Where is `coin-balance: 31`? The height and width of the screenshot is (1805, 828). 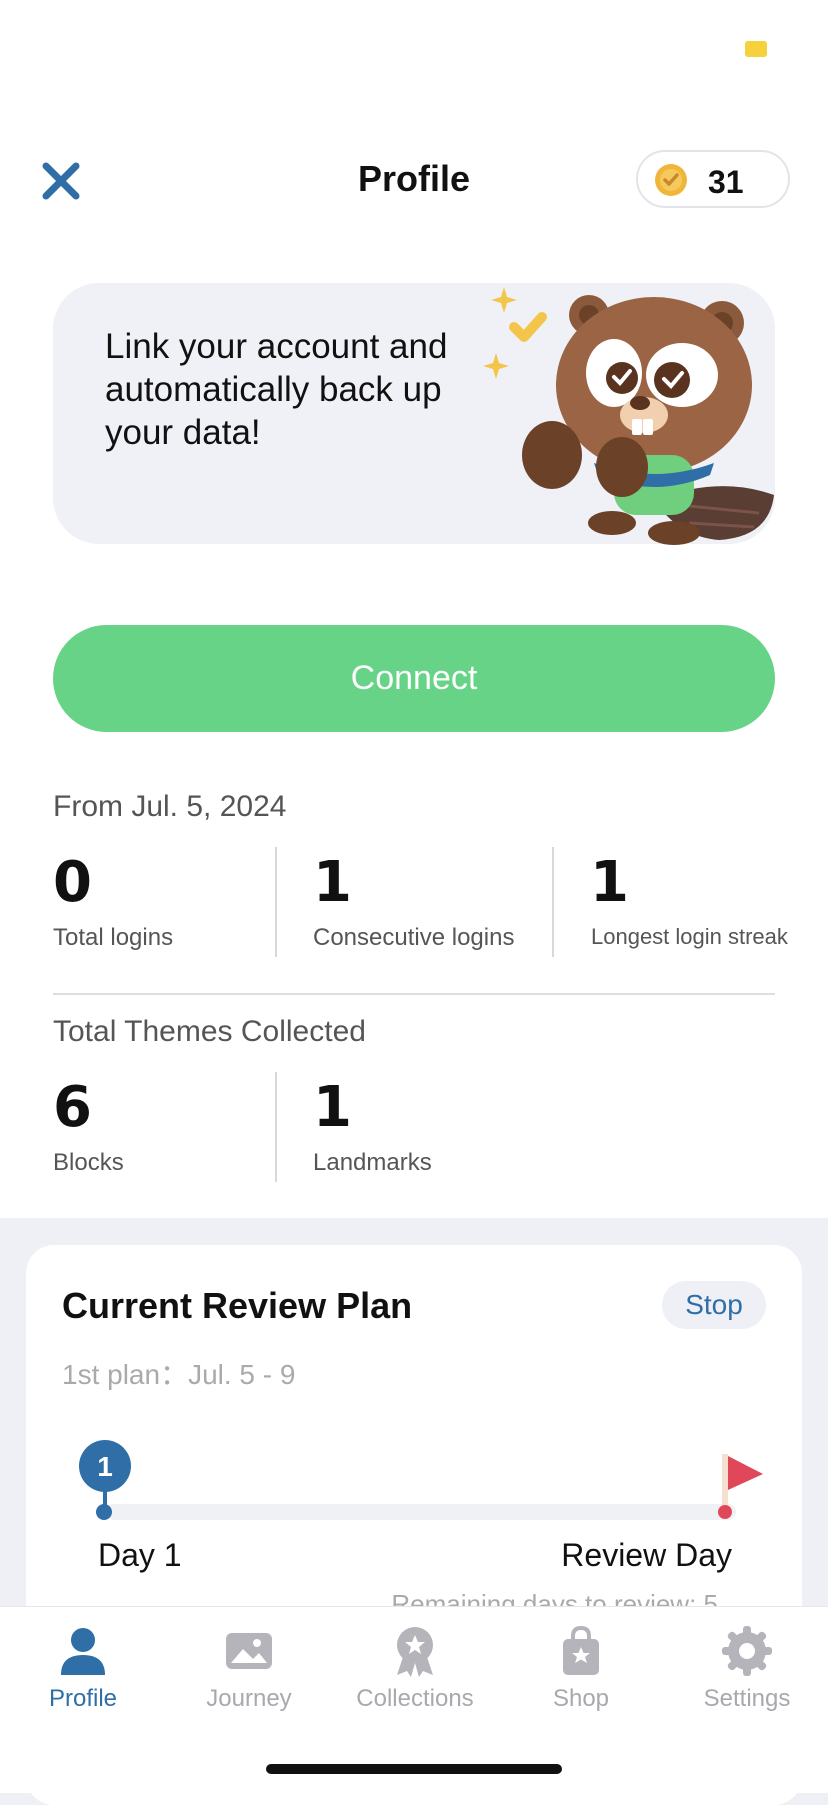
coin-balance: 31 is located at coordinates (713, 179).